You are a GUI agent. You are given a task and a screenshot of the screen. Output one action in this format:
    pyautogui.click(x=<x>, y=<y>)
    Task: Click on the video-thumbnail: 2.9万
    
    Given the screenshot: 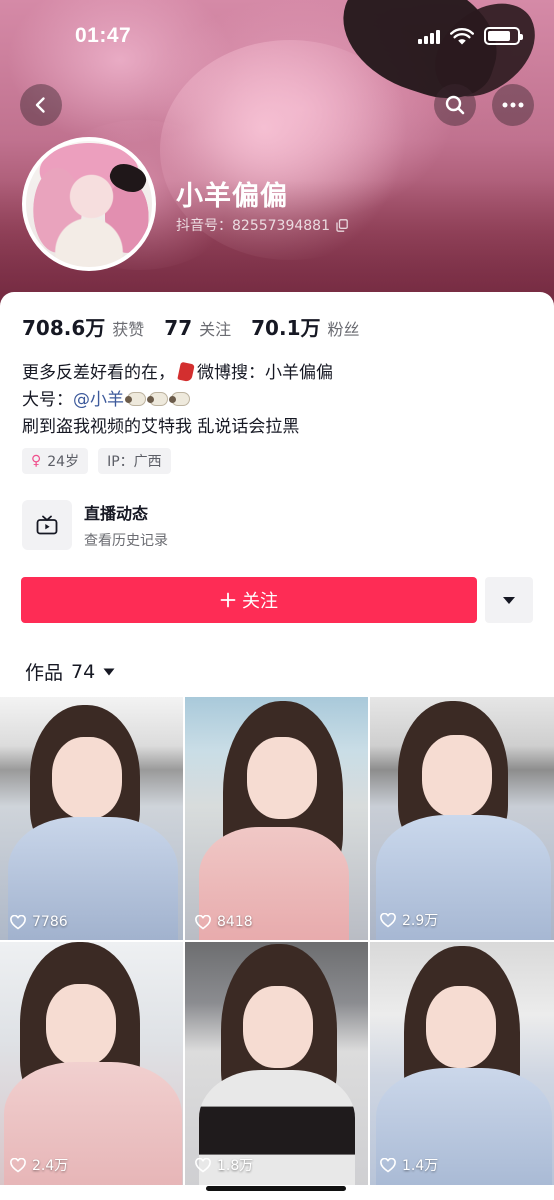 What is the action you would take?
    pyautogui.click(x=462, y=818)
    